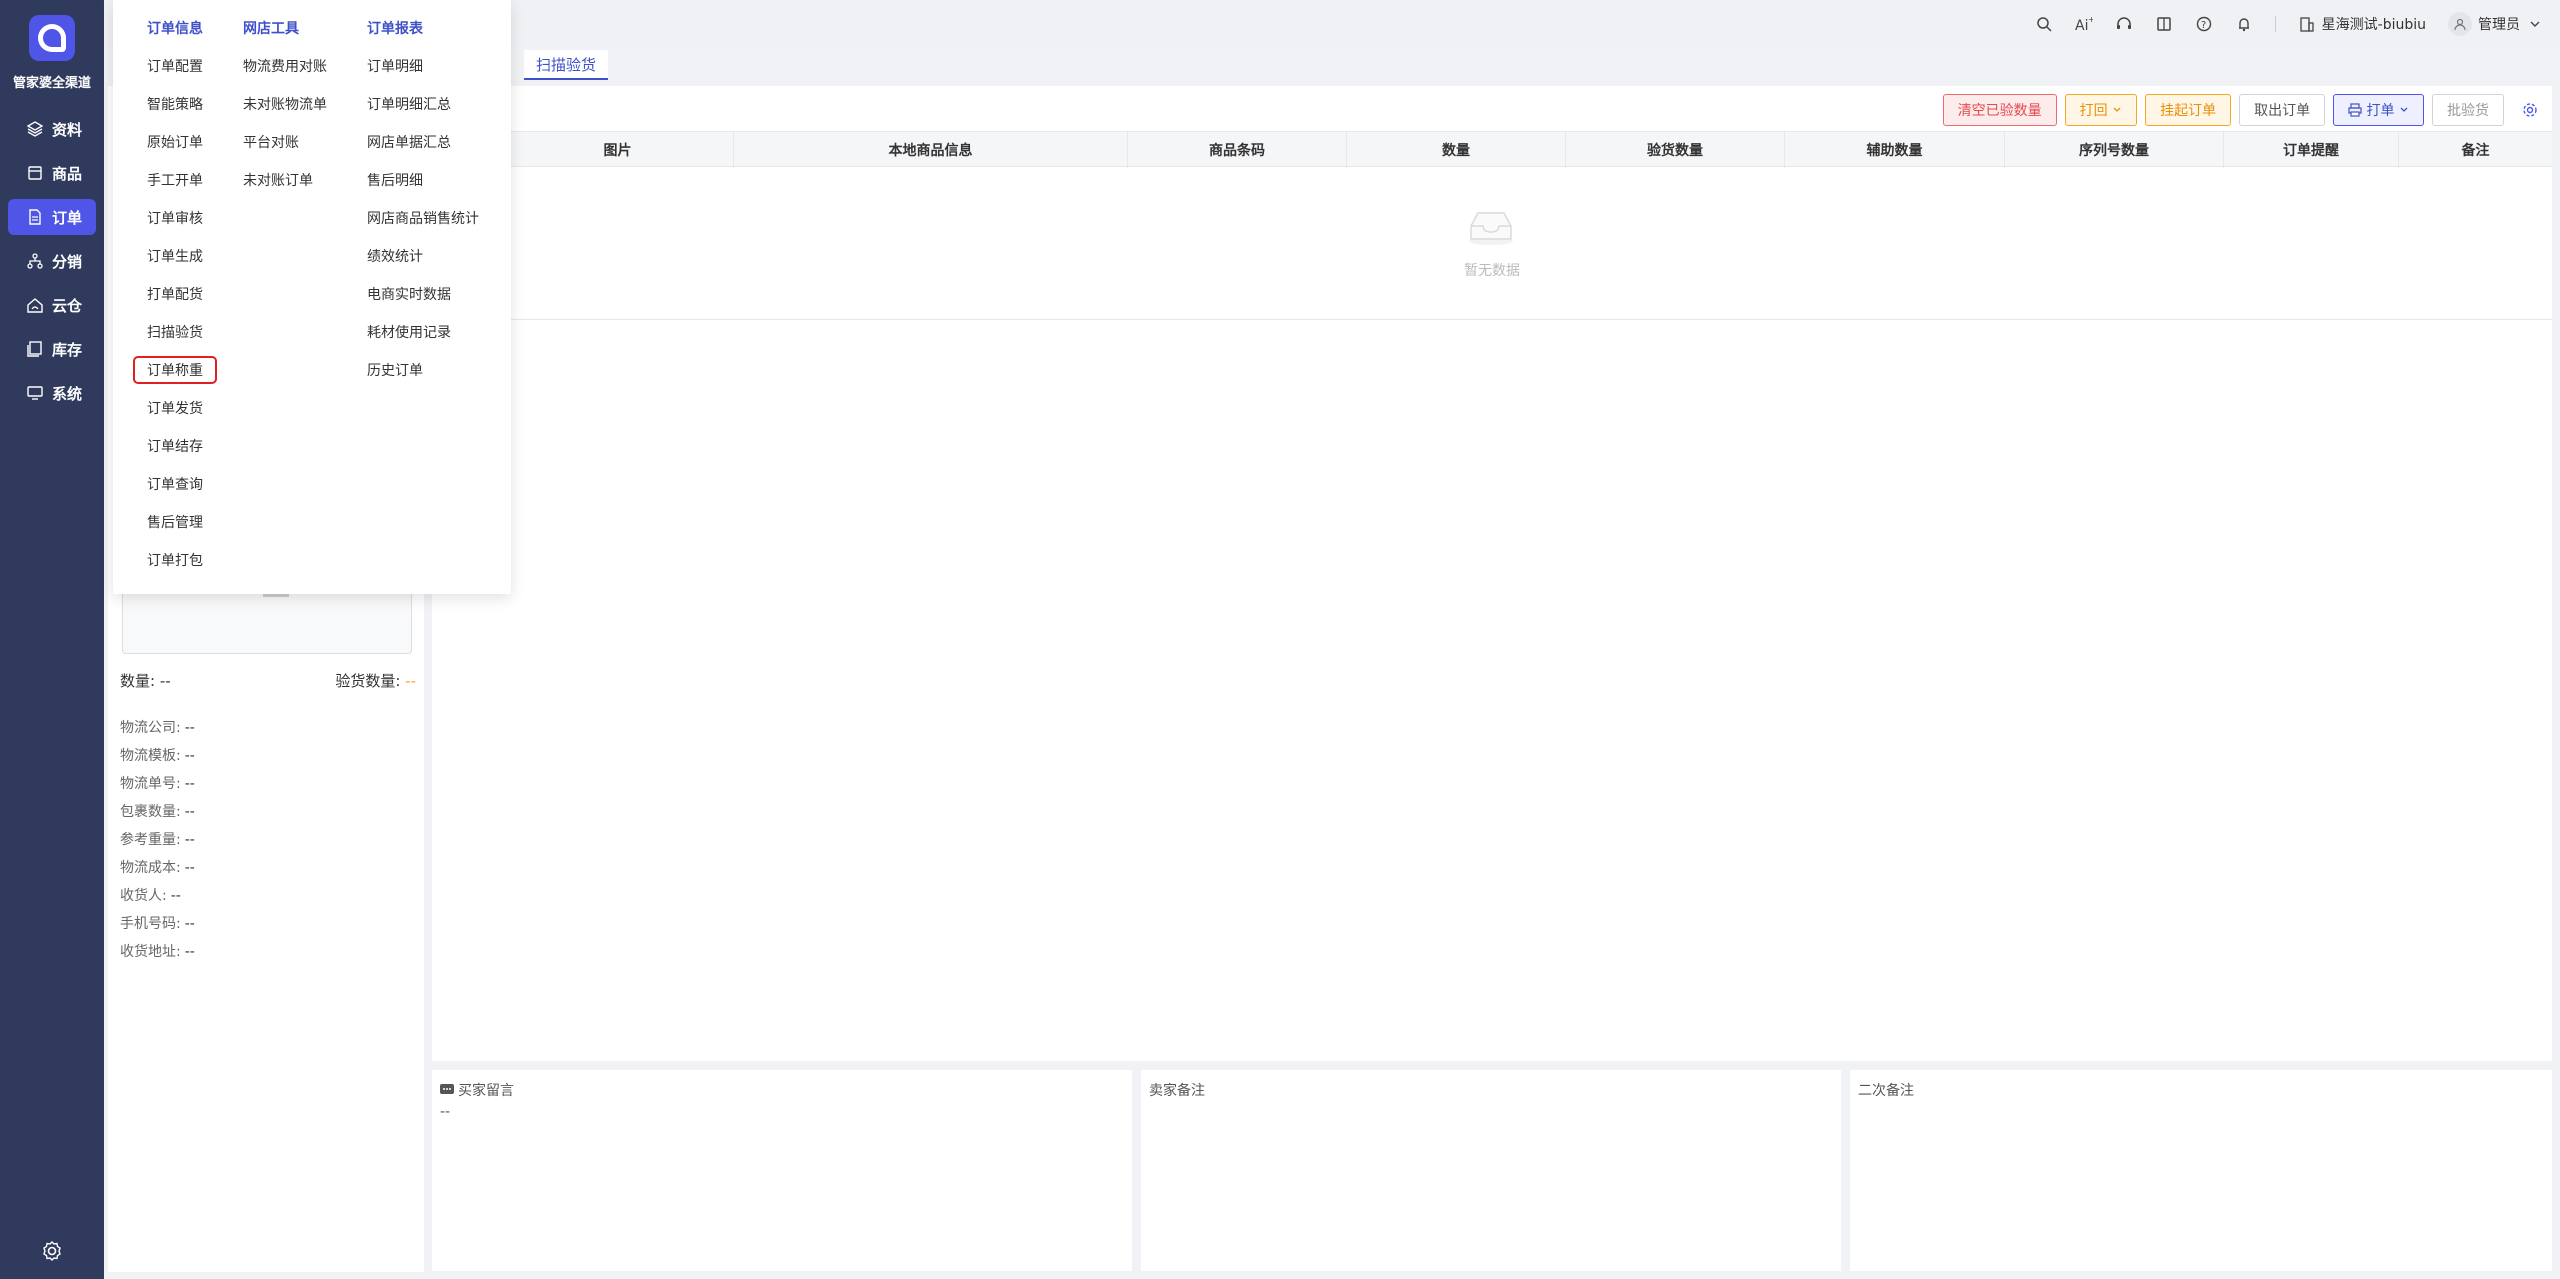 The image size is (2560, 1279). Describe the element at coordinates (395, 370) in the screenshot. I see `menu-item-history-orders: 历史订单` at that location.